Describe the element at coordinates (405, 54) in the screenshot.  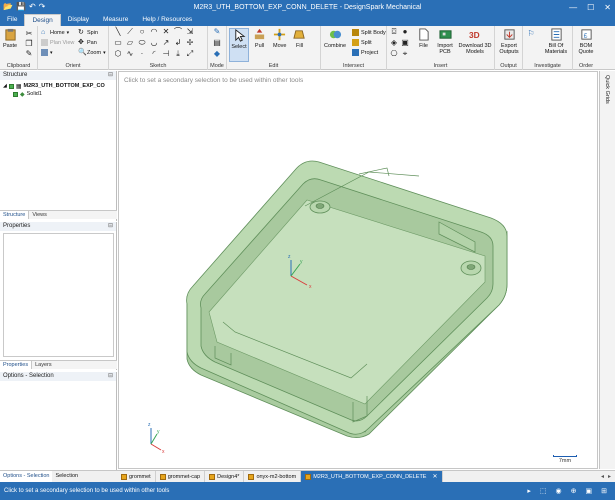
I see `origin-icon: ⌖` at that location.